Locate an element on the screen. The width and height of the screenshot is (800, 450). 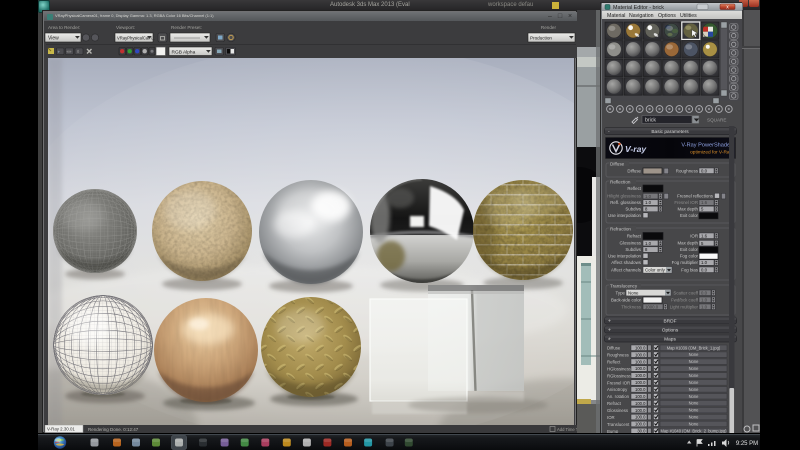
svg-text: Affect channels is located at coordinates (626, 270).